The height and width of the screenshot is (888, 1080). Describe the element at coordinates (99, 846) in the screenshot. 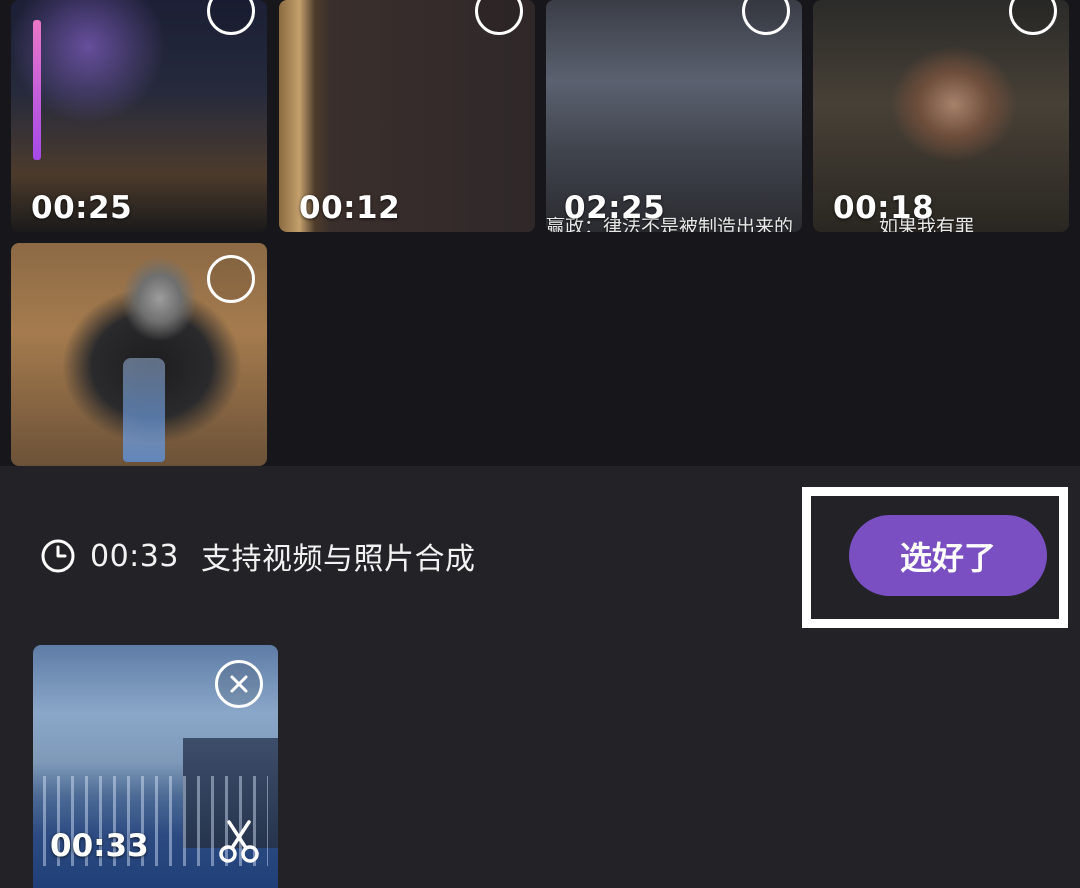

I see `selected-clip-duration: 00:33` at that location.